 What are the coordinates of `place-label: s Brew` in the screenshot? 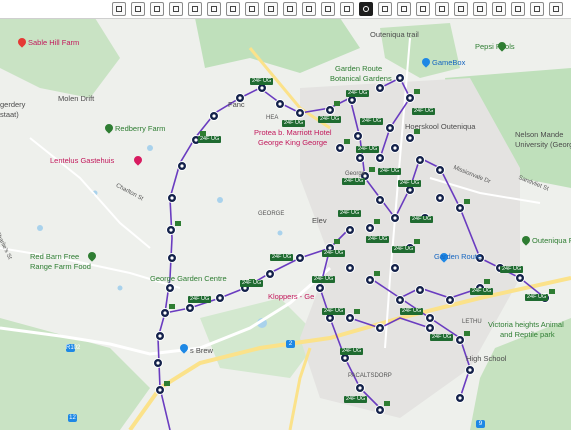 It's located at (201, 350).